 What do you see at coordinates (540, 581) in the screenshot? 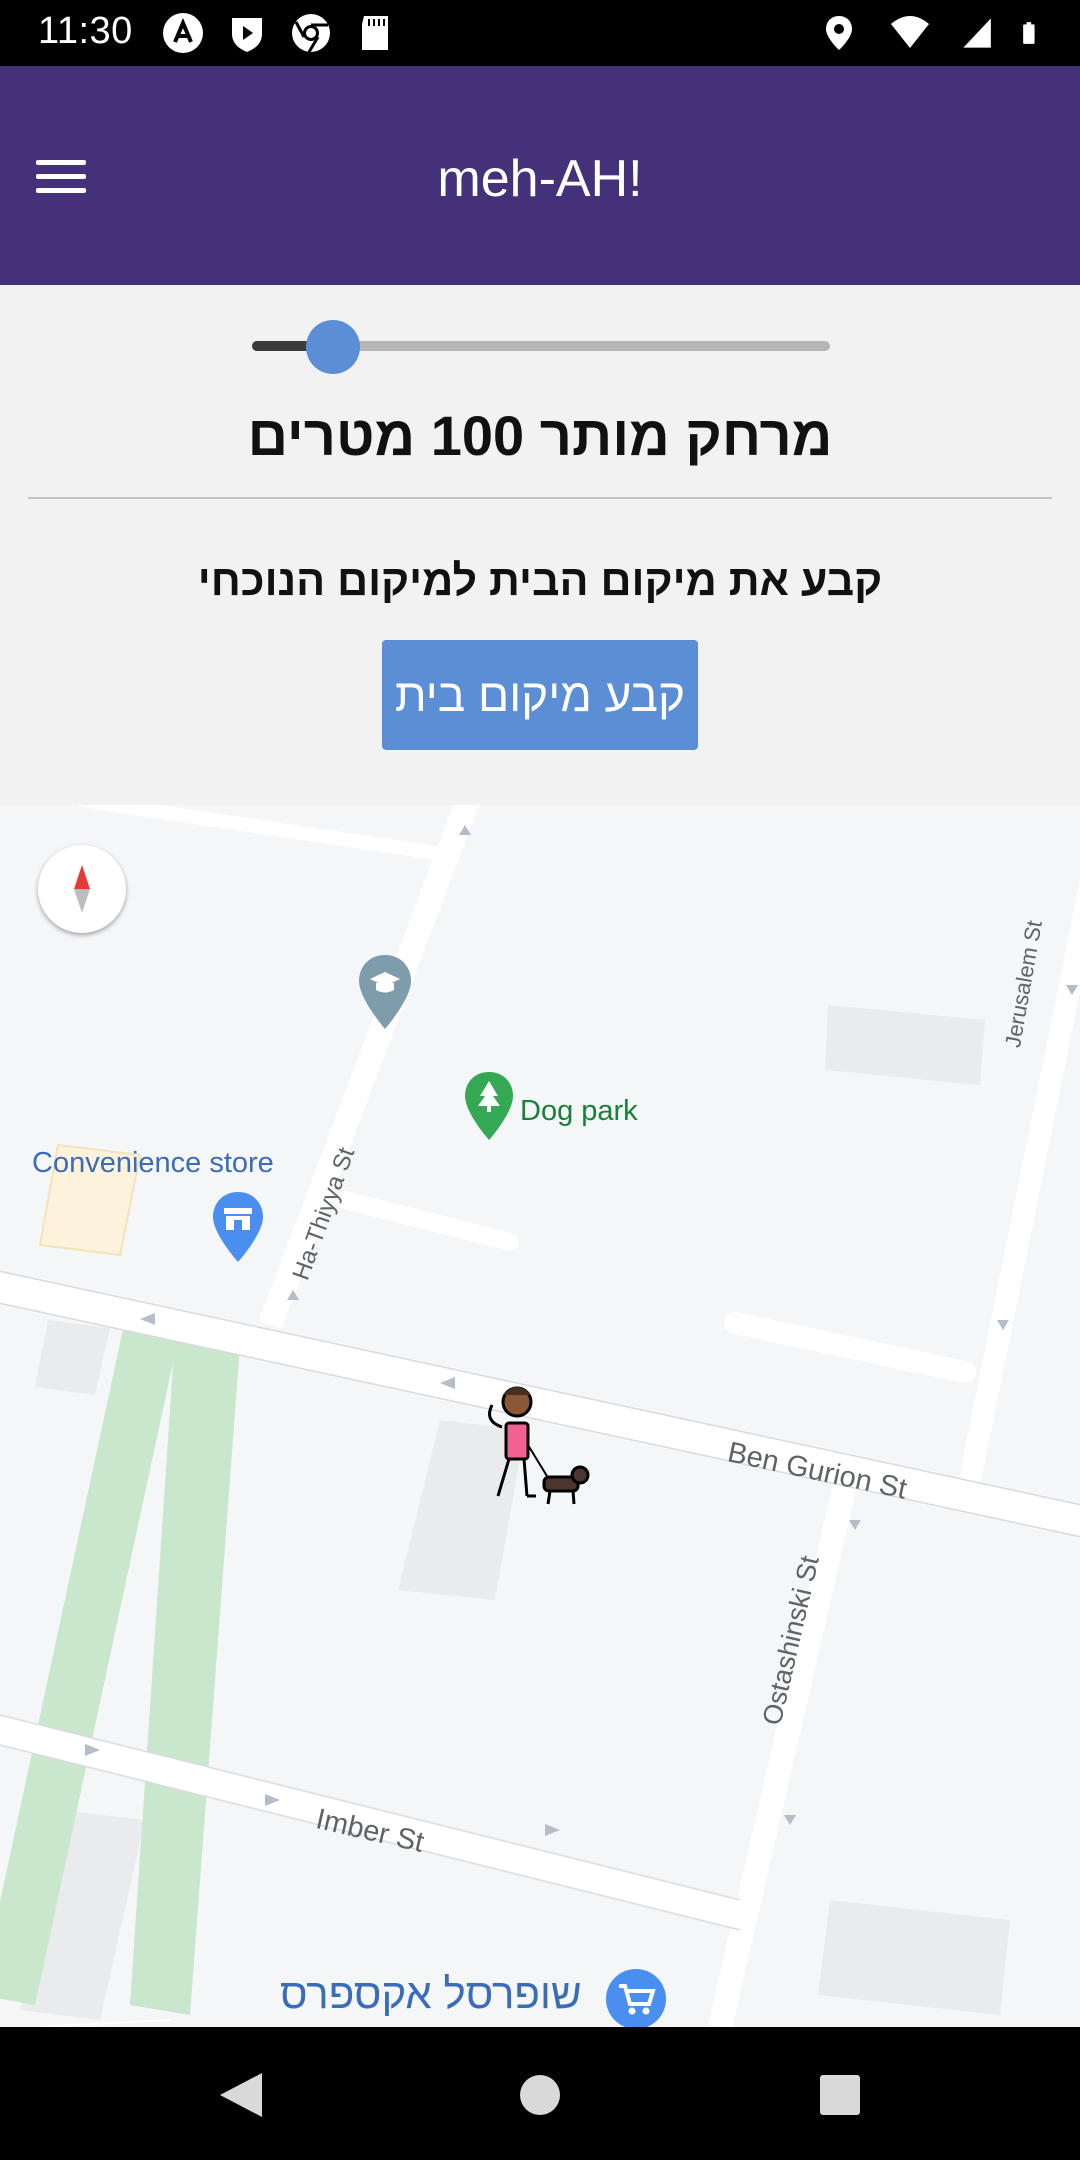
I see `home-instruction: קבע את מיקום הבית למיקום הנוכחי` at bounding box center [540, 581].